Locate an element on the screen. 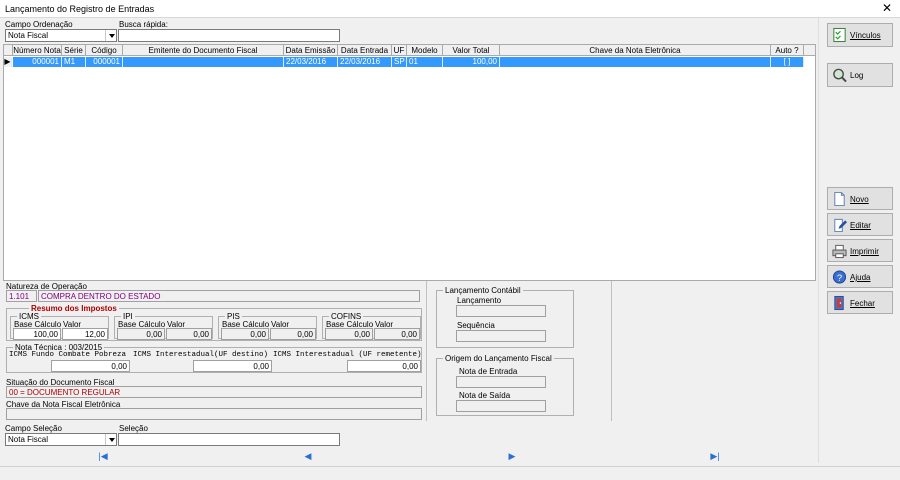  lancamento-contabil-group: Lançamento Contábil Lançamento Sequência is located at coordinates (505, 317).